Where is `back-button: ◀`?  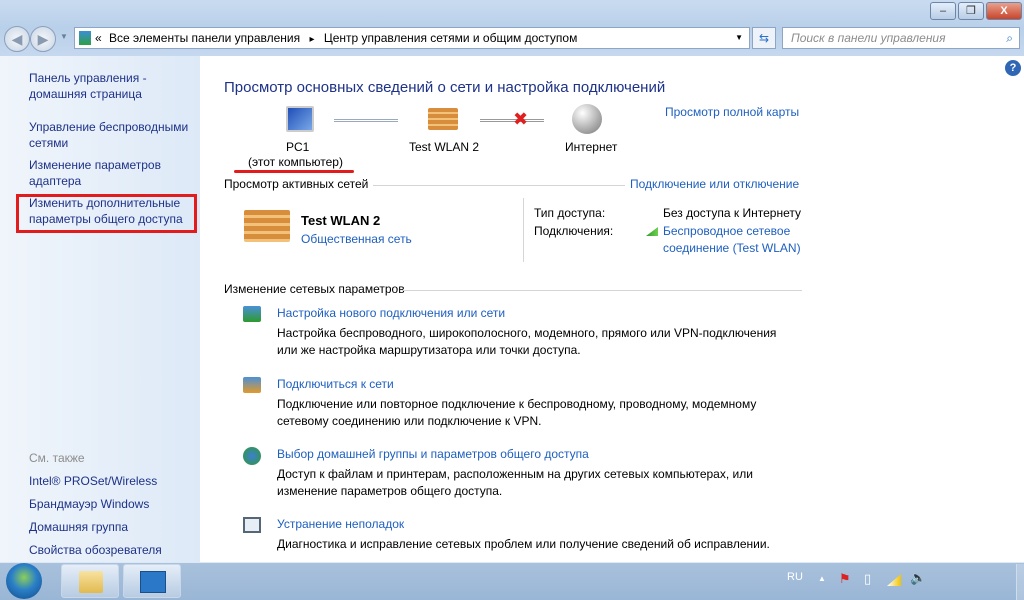
back-button: ◀ is located at coordinates (17, 39).